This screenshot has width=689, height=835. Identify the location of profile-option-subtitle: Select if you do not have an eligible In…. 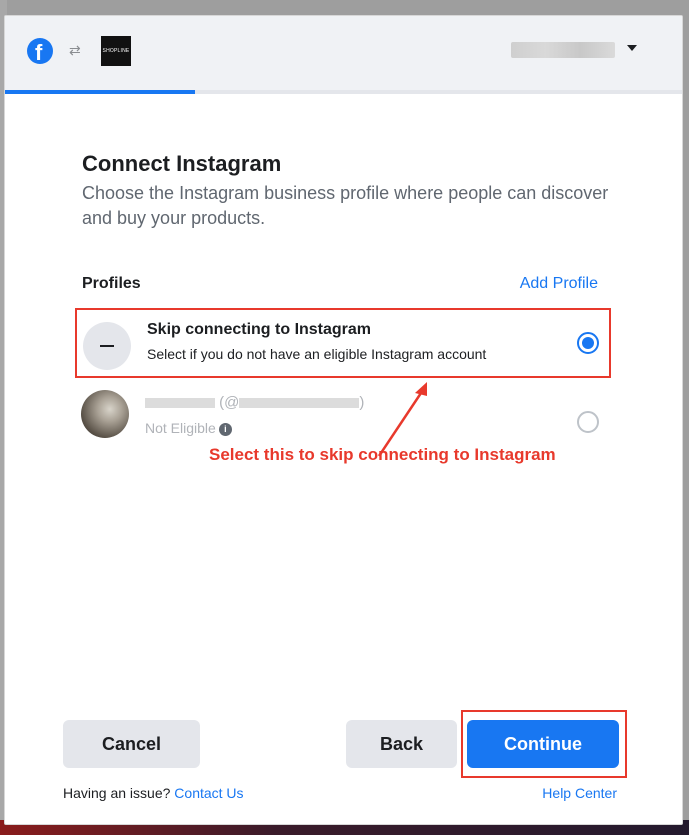
(317, 354).